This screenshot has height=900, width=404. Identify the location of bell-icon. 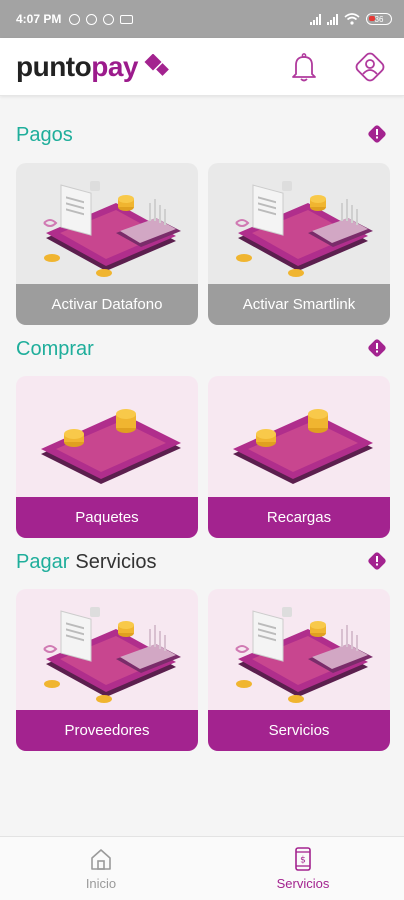
(304, 67).